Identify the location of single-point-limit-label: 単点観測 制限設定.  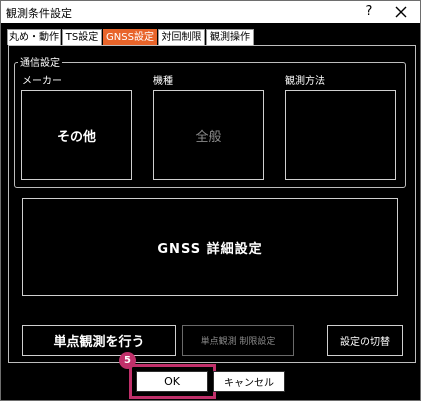
(238, 342).